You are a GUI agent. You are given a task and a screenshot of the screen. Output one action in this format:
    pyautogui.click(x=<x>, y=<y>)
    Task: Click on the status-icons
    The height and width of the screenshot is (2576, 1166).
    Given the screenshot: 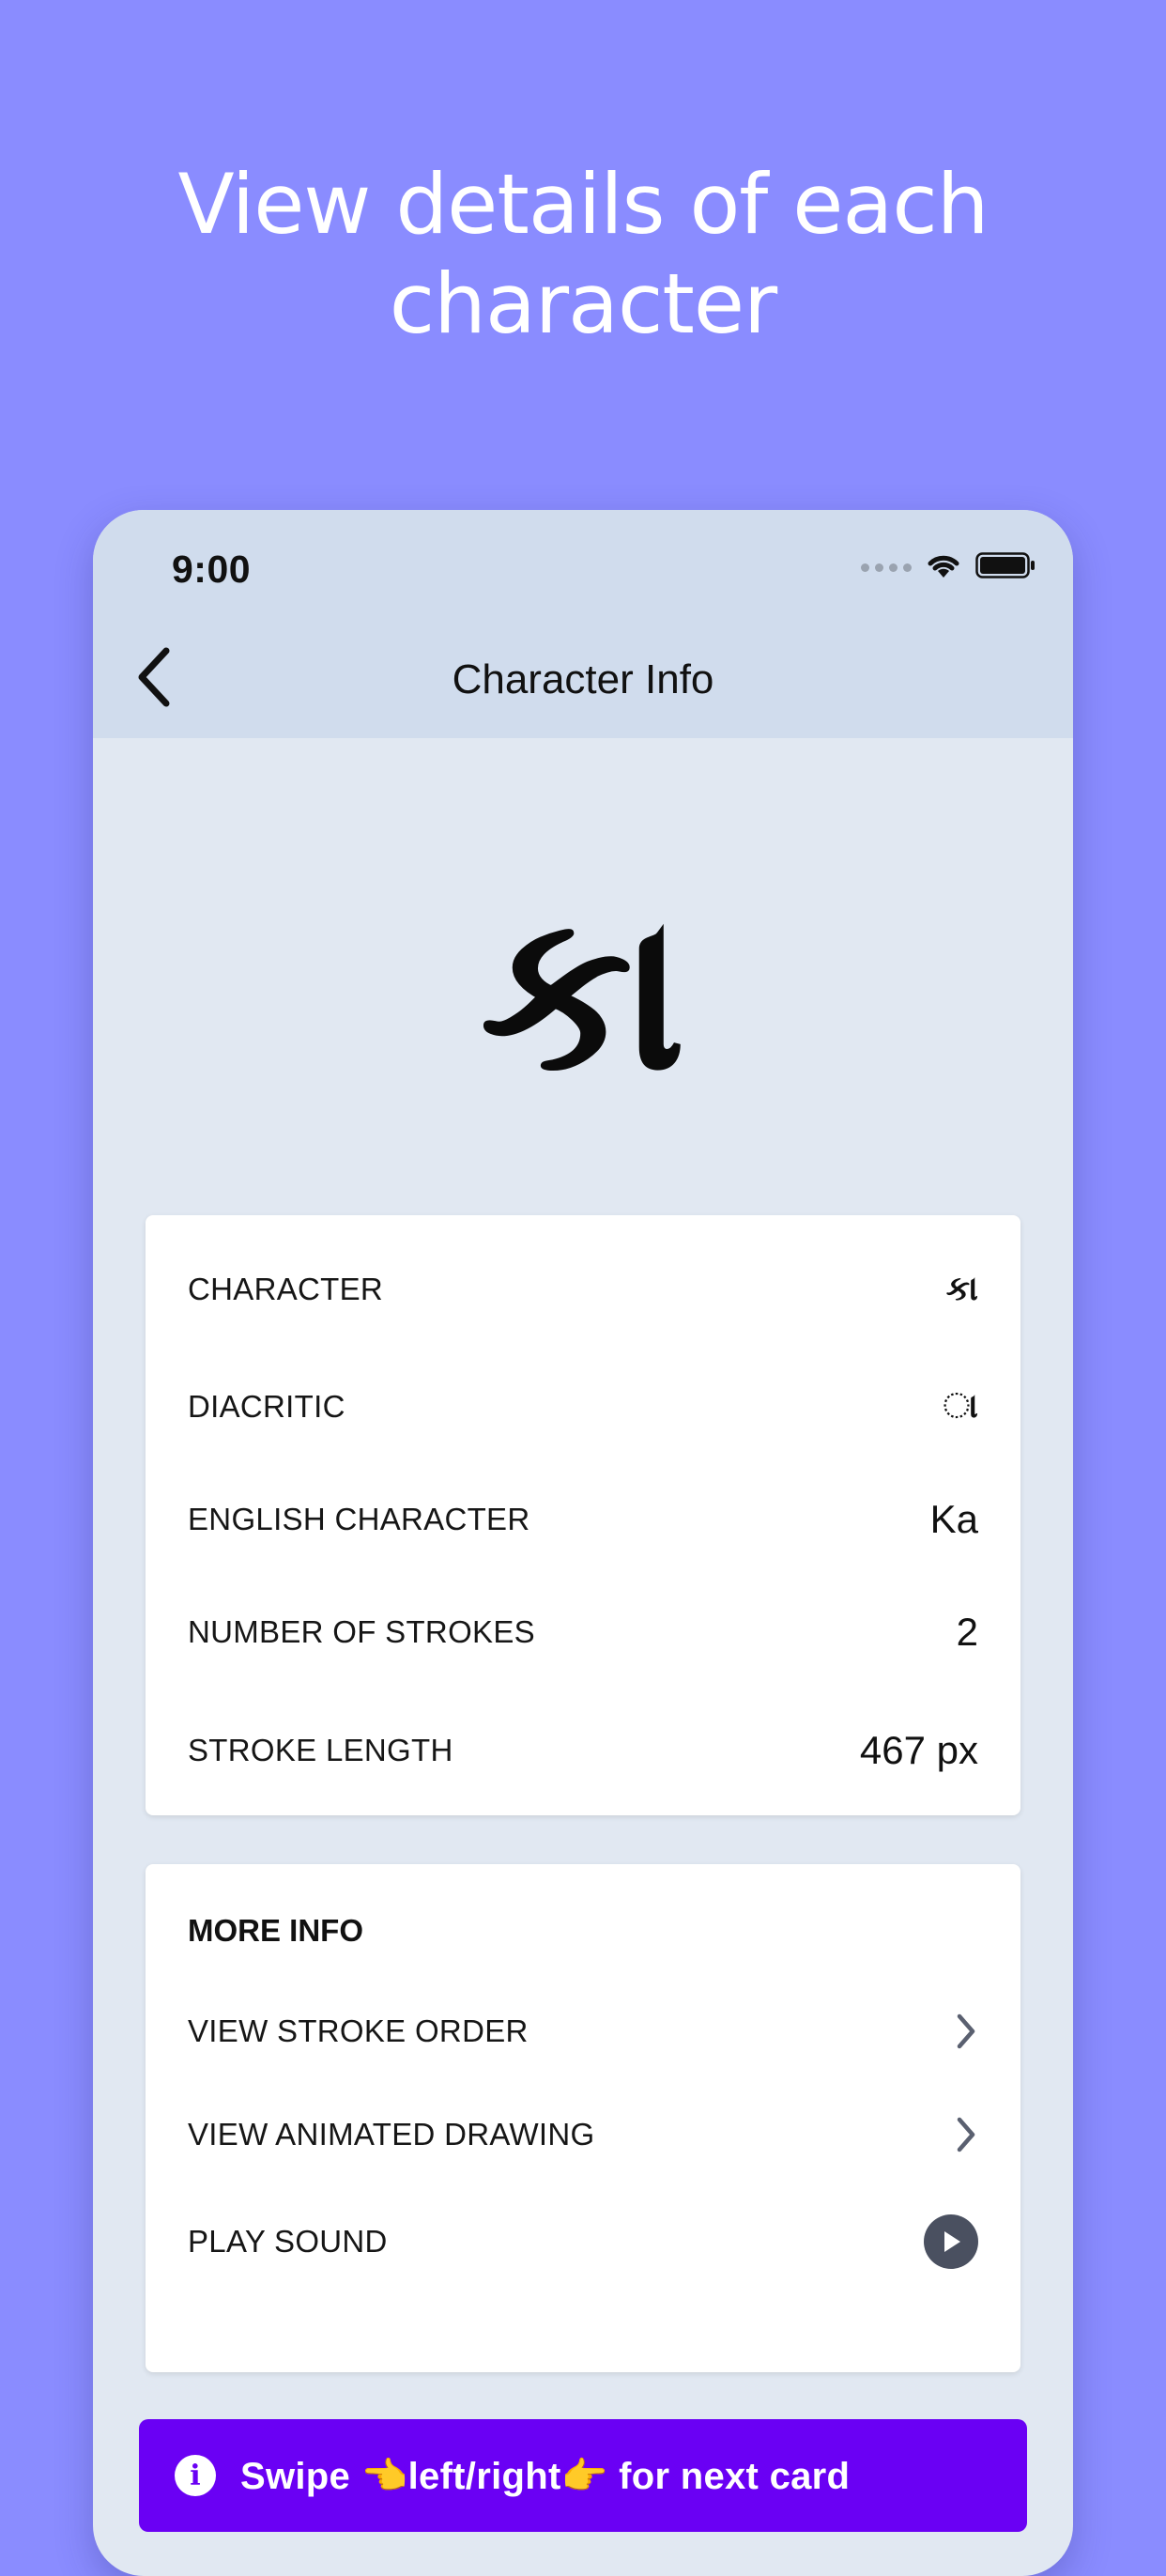 What is the action you would take?
    pyautogui.click(x=948, y=567)
    